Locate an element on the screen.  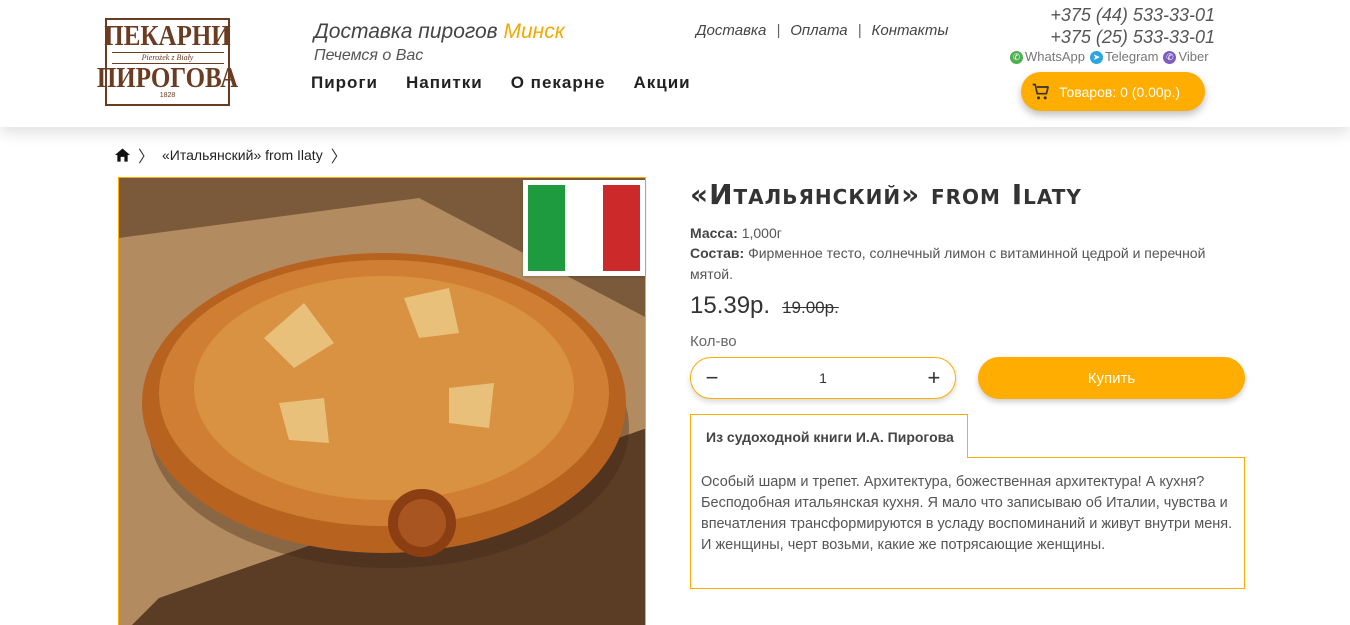
top-nav: Доставка | Оплата | Контакты is located at coordinates (822, 30).